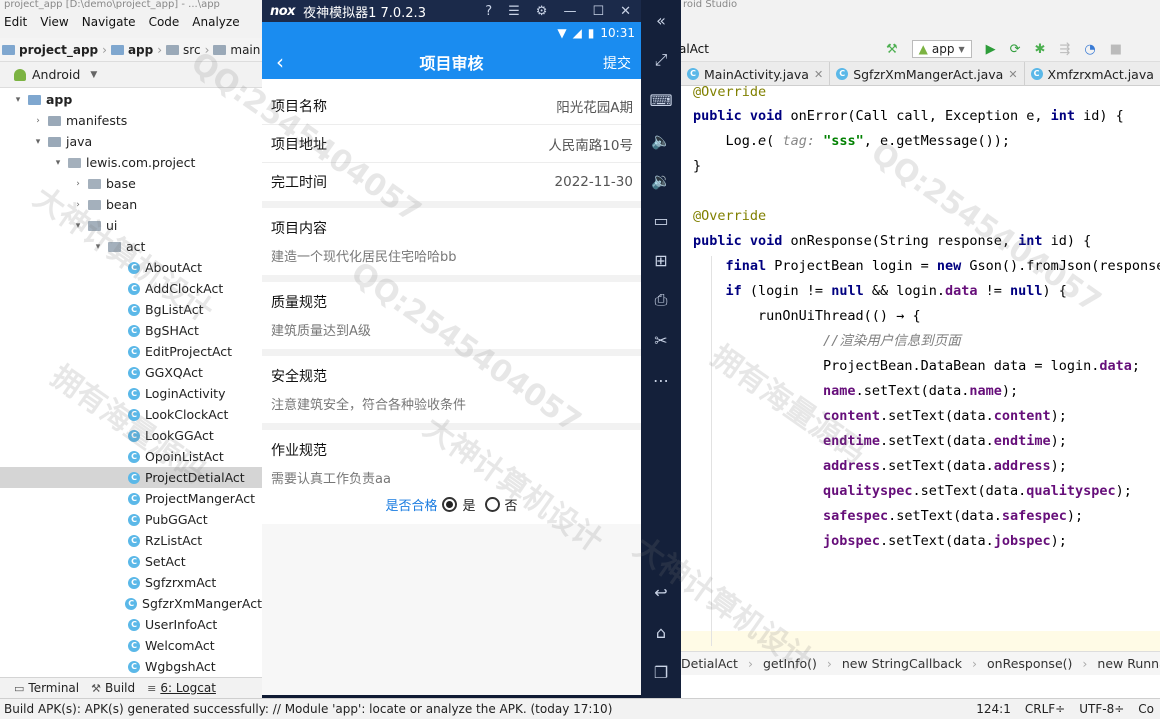  I want to click on line-separator: CRLF÷, so click(1045, 709).